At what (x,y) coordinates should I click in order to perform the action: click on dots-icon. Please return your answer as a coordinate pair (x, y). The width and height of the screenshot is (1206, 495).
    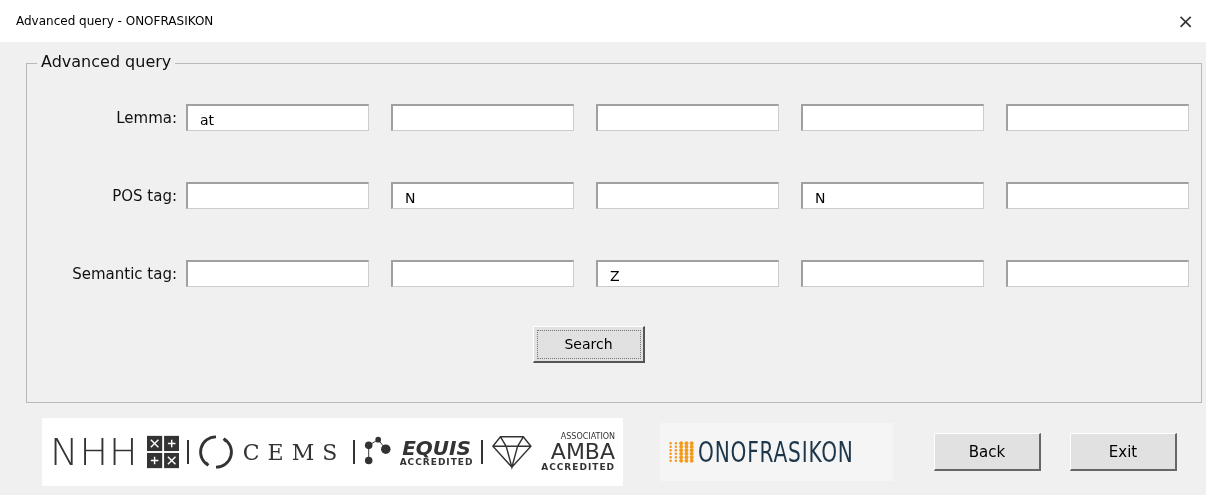
    Looking at the image, I should click on (681, 452).